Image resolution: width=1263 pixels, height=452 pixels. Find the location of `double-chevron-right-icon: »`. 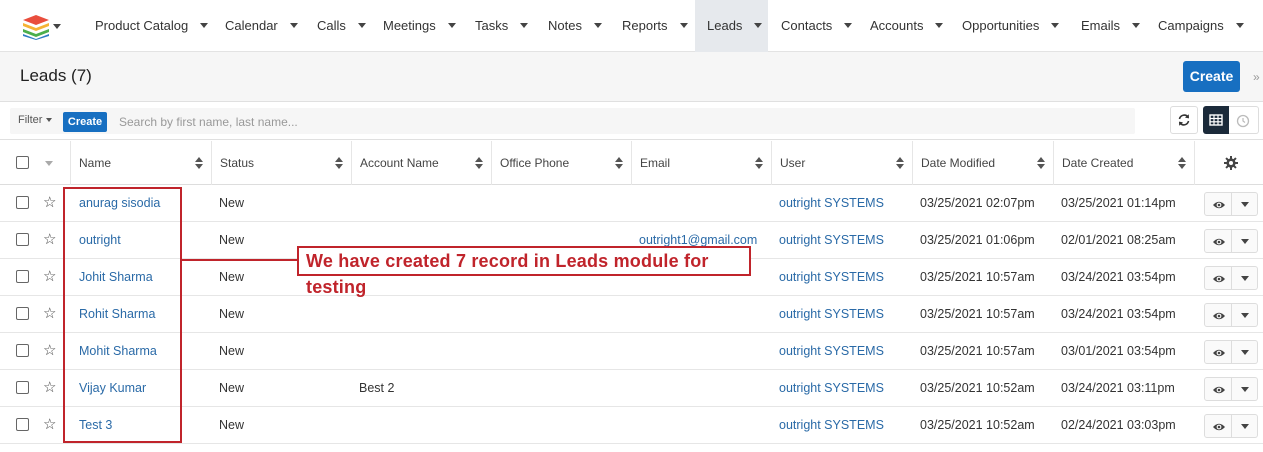

double-chevron-right-icon: » is located at coordinates (1256, 77).